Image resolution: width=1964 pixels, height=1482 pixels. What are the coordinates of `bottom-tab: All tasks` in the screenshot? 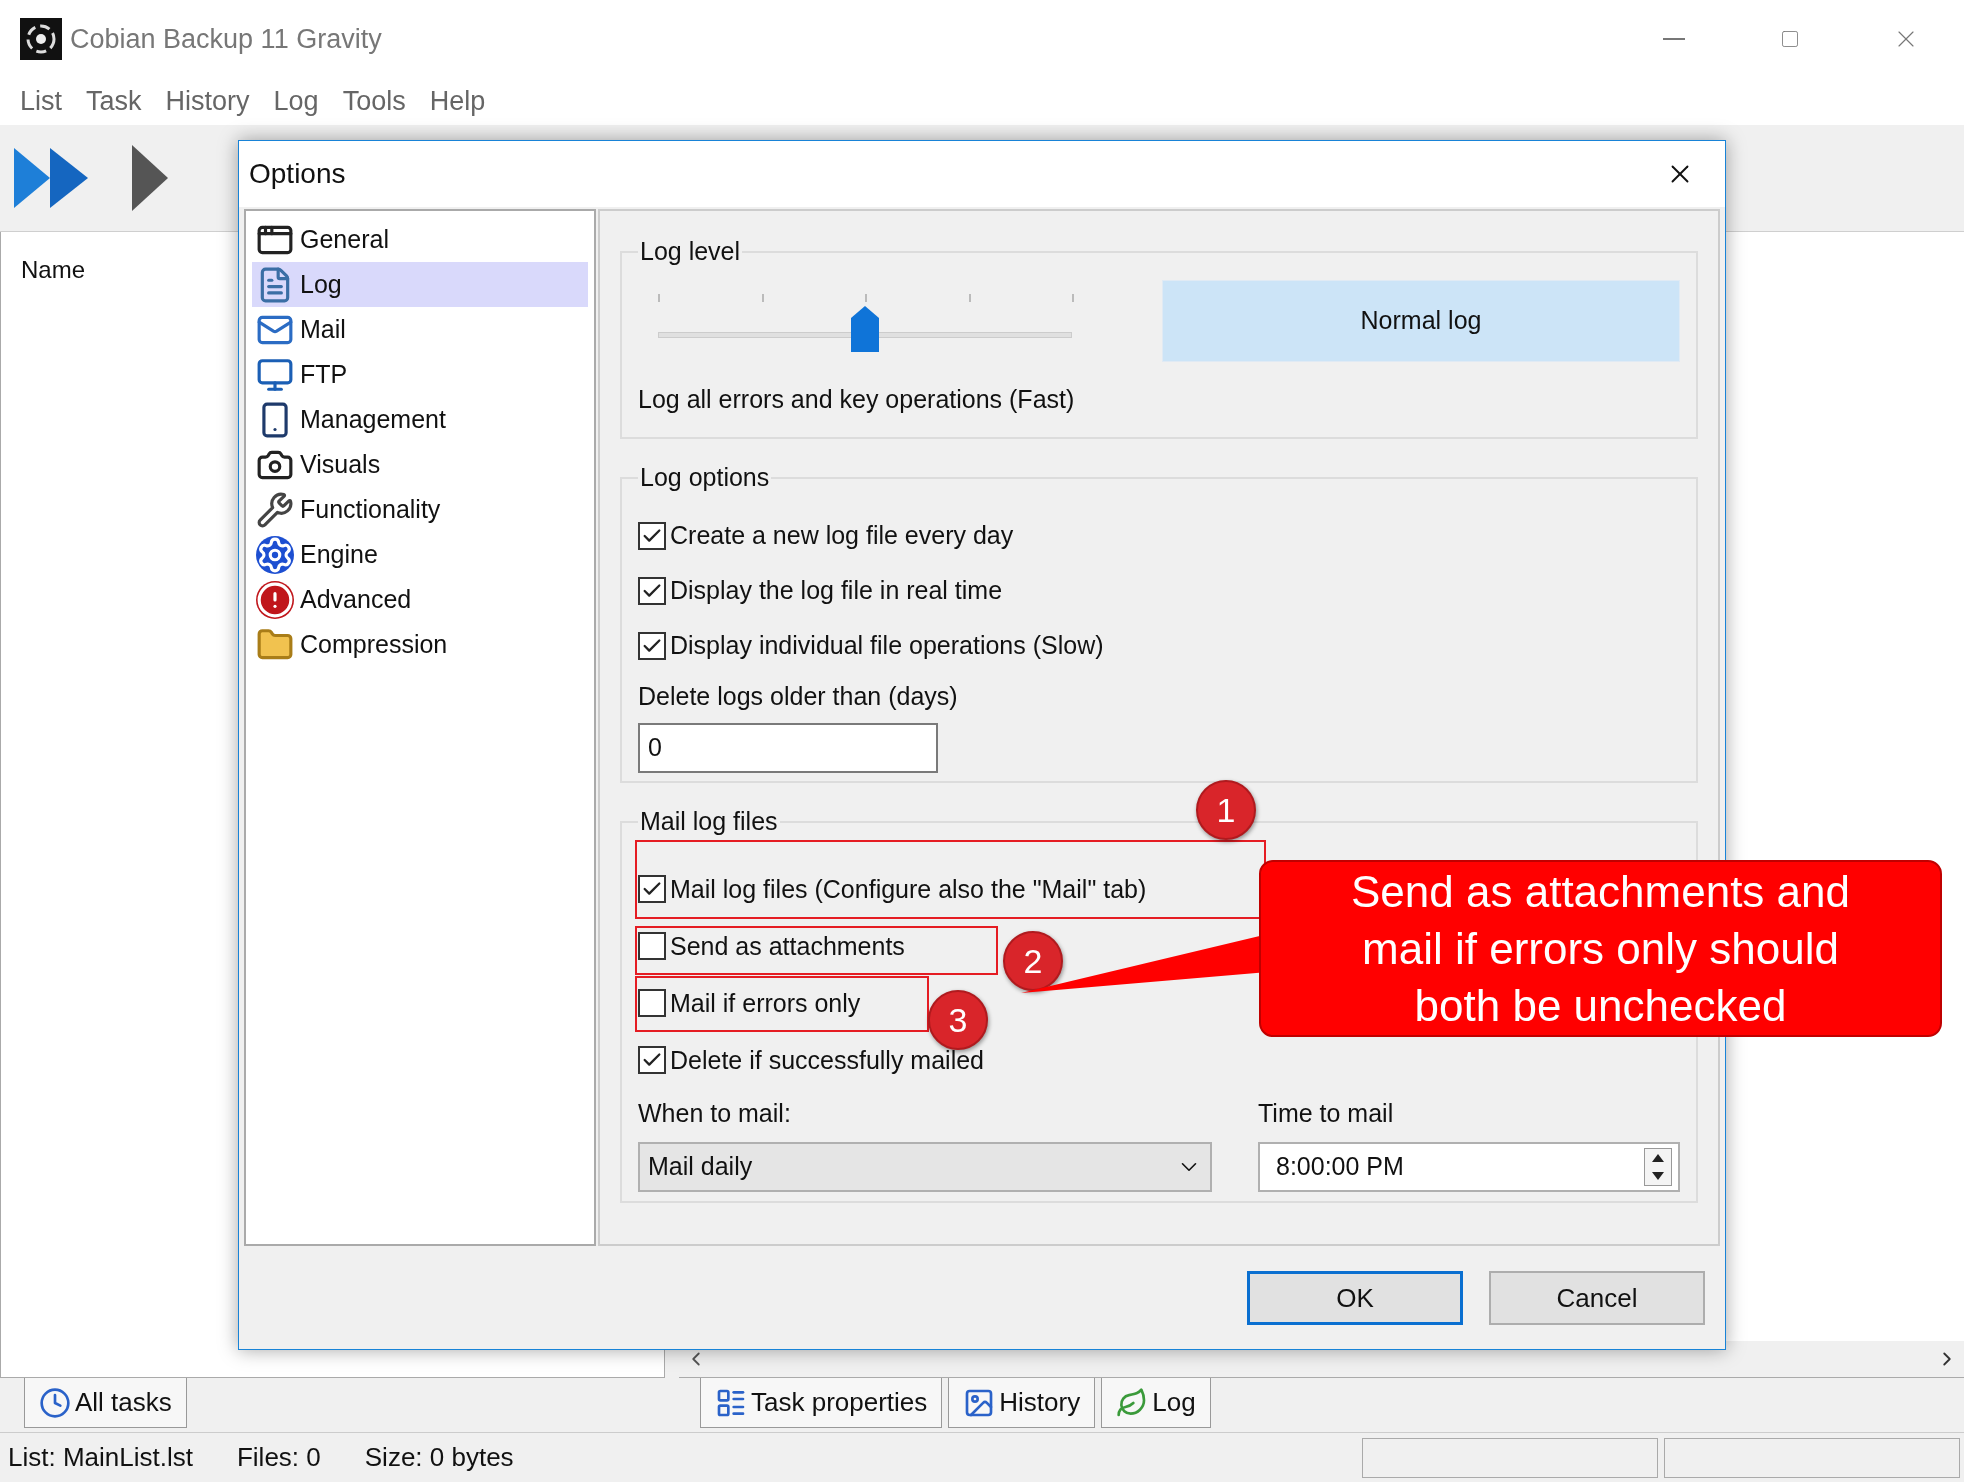 It's located at (105, 1403).